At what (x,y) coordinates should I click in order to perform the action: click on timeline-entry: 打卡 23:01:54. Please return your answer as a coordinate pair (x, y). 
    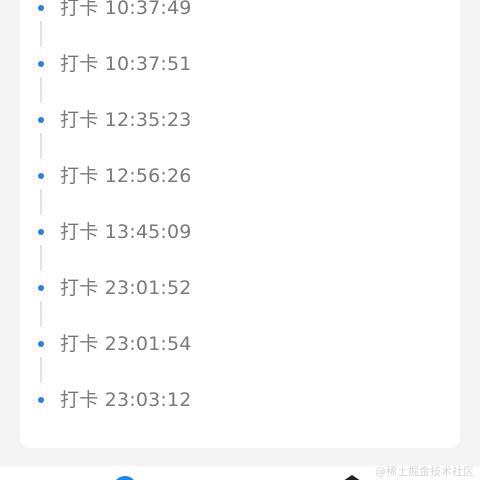
    Looking at the image, I should click on (240, 349).